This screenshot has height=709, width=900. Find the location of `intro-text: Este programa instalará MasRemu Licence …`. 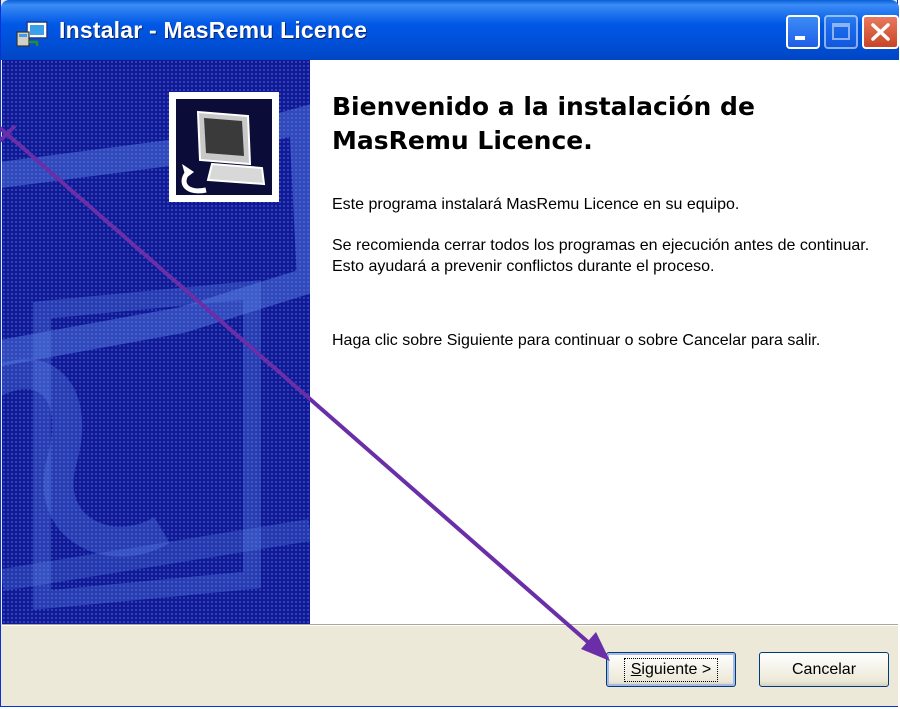

intro-text: Este programa instalará MasRemu Licence … is located at coordinates (536, 204).